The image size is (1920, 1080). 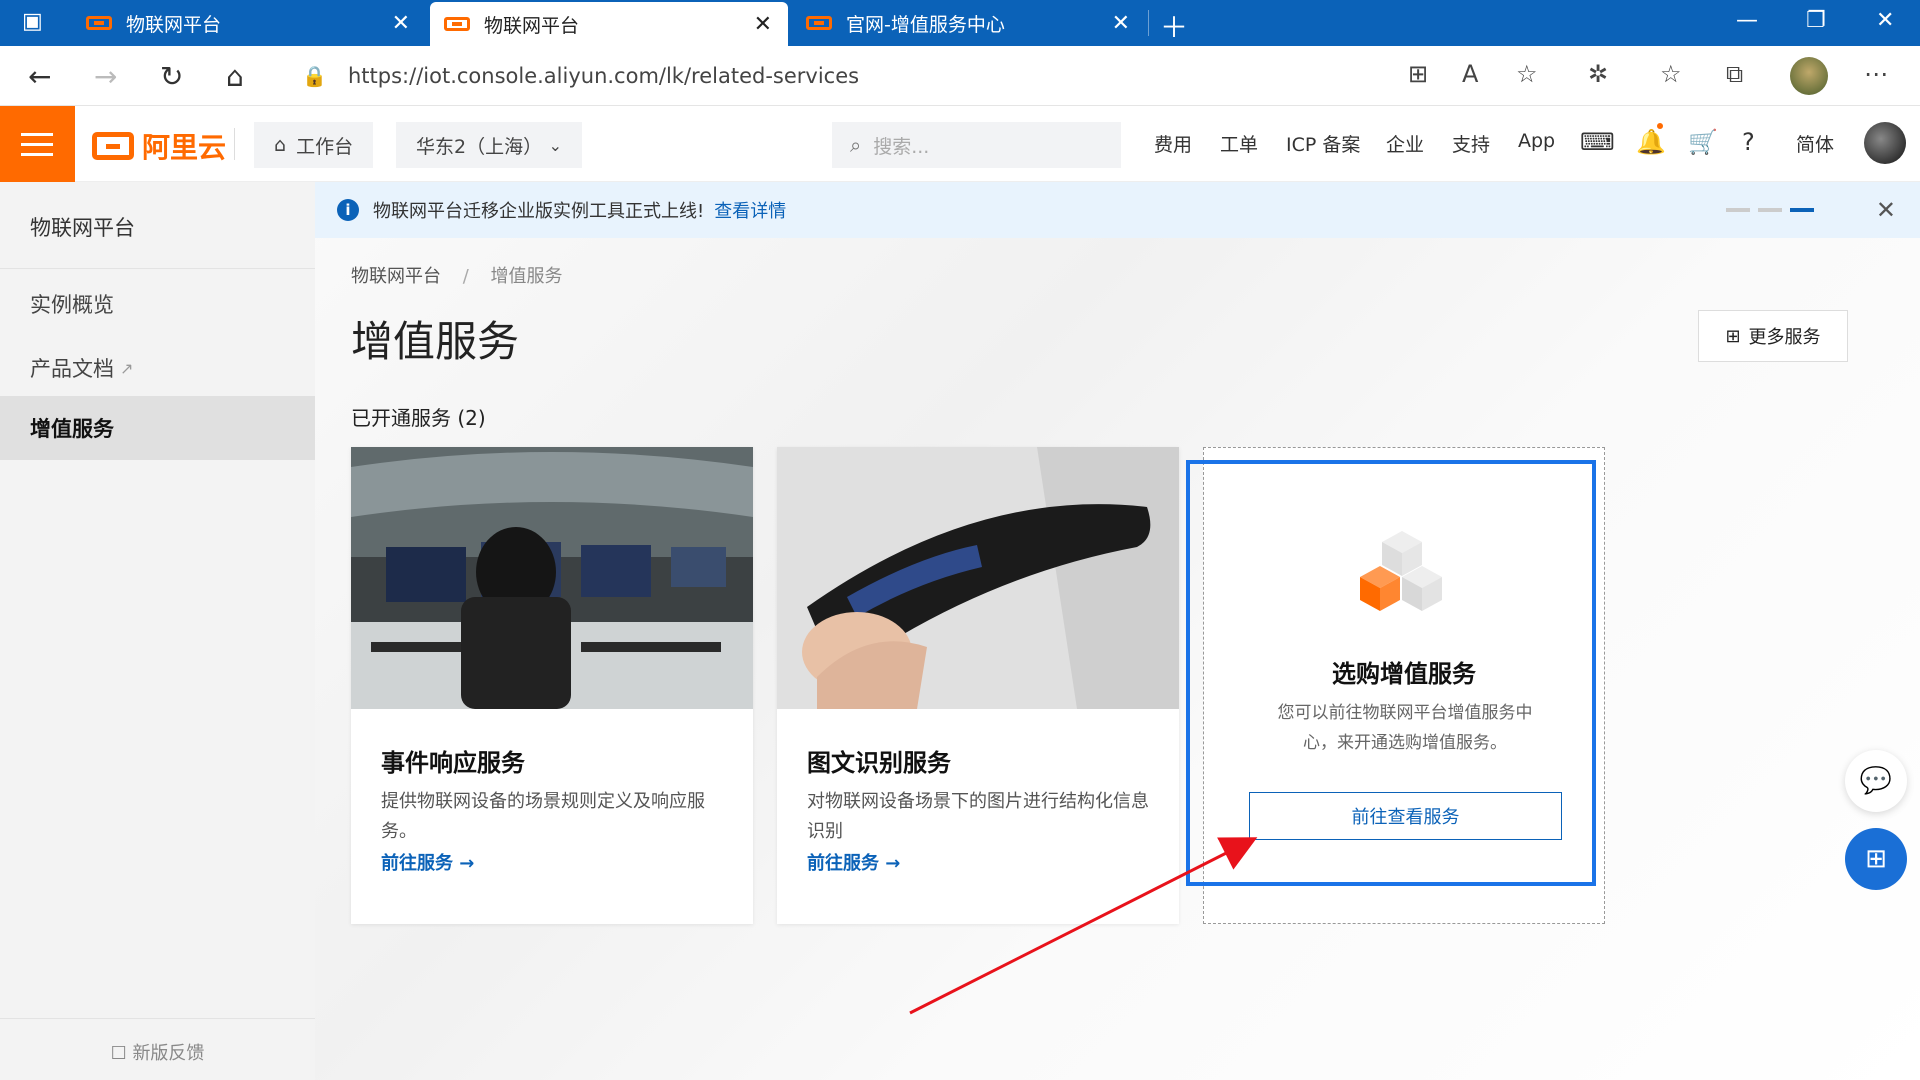 I want to click on logo-text: 阿里云, so click(x=184, y=147).